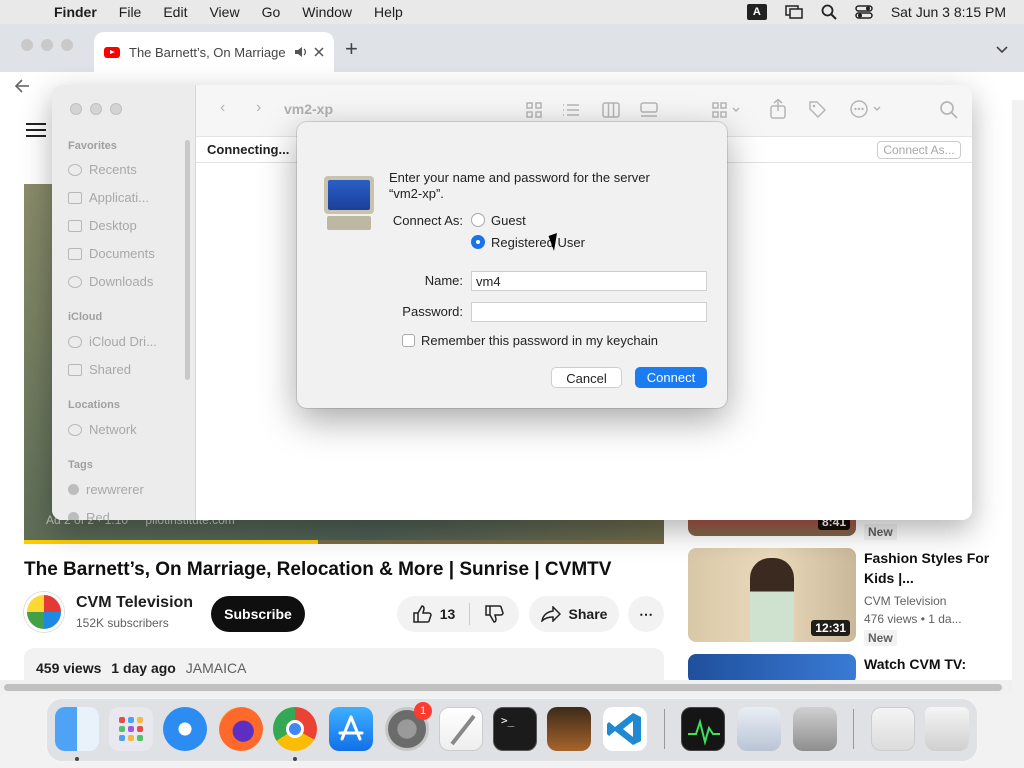 This screenshot has height=768, width=1024. What do you see at coordinates (478, 242) in the screenshot?
I see `registered-user-radio` at bounding box center [478, 242].